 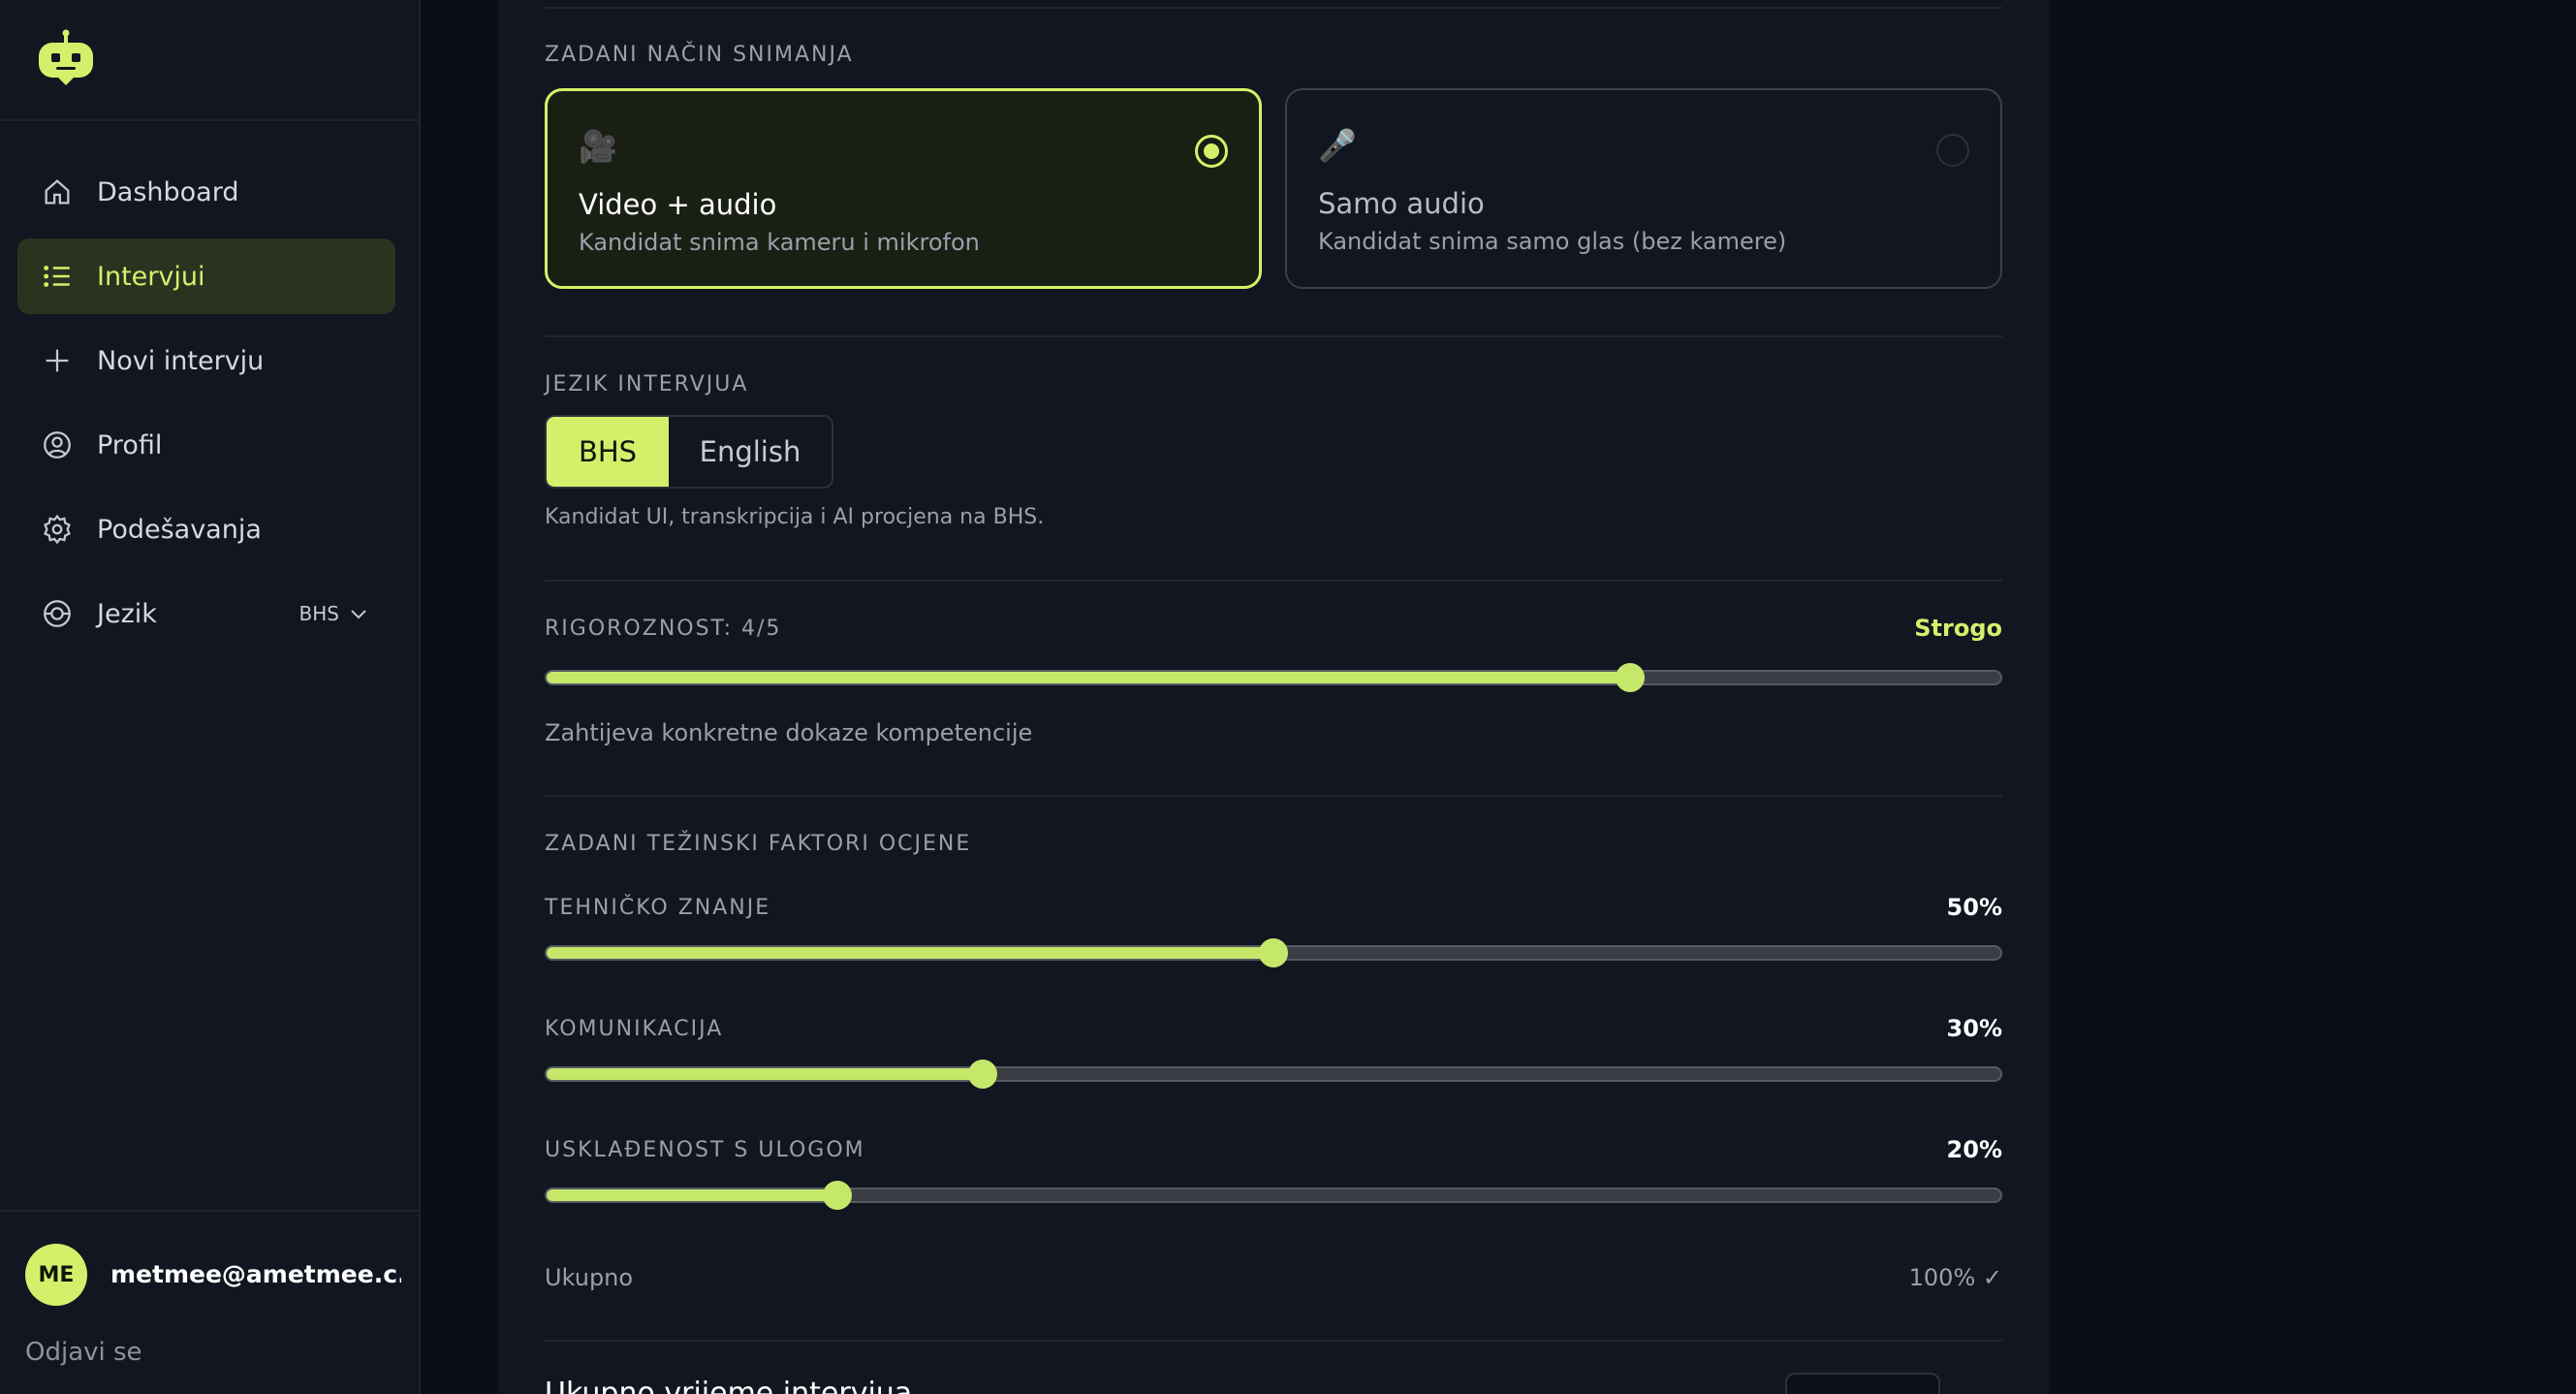 I want to click on weights-section-label: ZADANI TEŽINSKI FAKTORI OCJENE, so click(x=758, y=844).